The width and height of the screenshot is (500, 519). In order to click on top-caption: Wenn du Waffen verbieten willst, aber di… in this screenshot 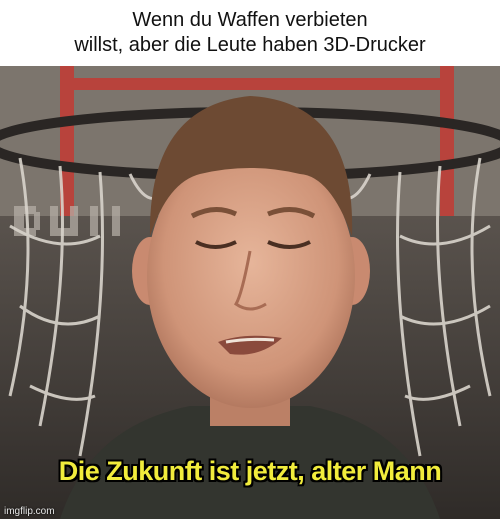, I will do `click(250, 33)`.